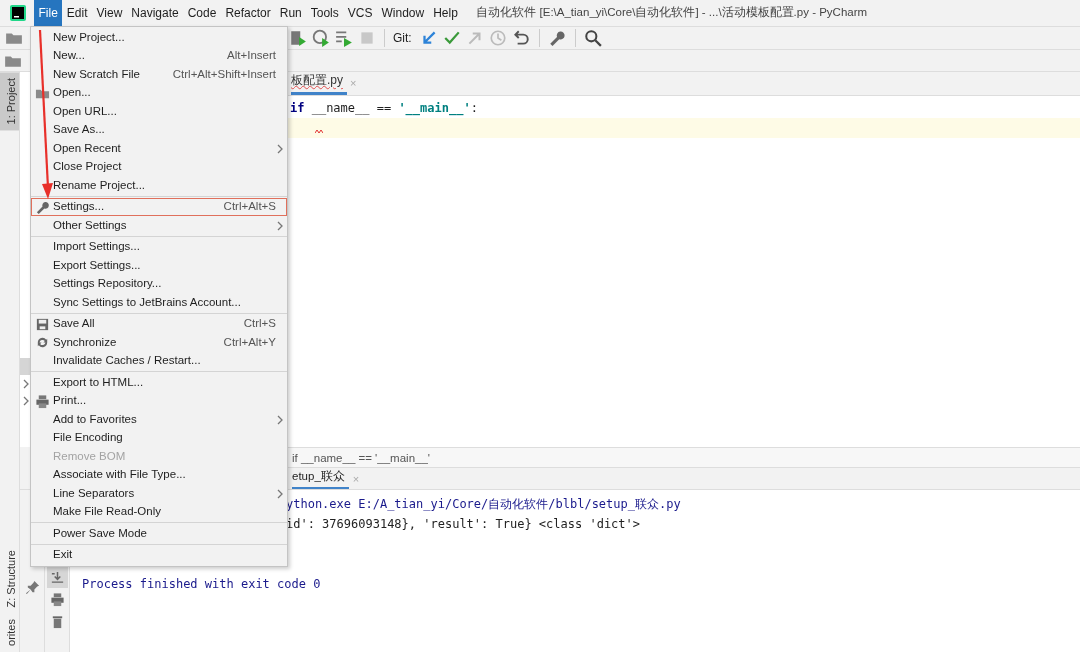 This screenshot has width=1080, height=652. What do you see at coordinates (672, 13) in the screenshot?
I see `window-title: 自动化软件 [E:\A_tian_yi\Core\自动化软件] - ...\活动模板配置.py - PyCharm` at bounding box center [672, 13].